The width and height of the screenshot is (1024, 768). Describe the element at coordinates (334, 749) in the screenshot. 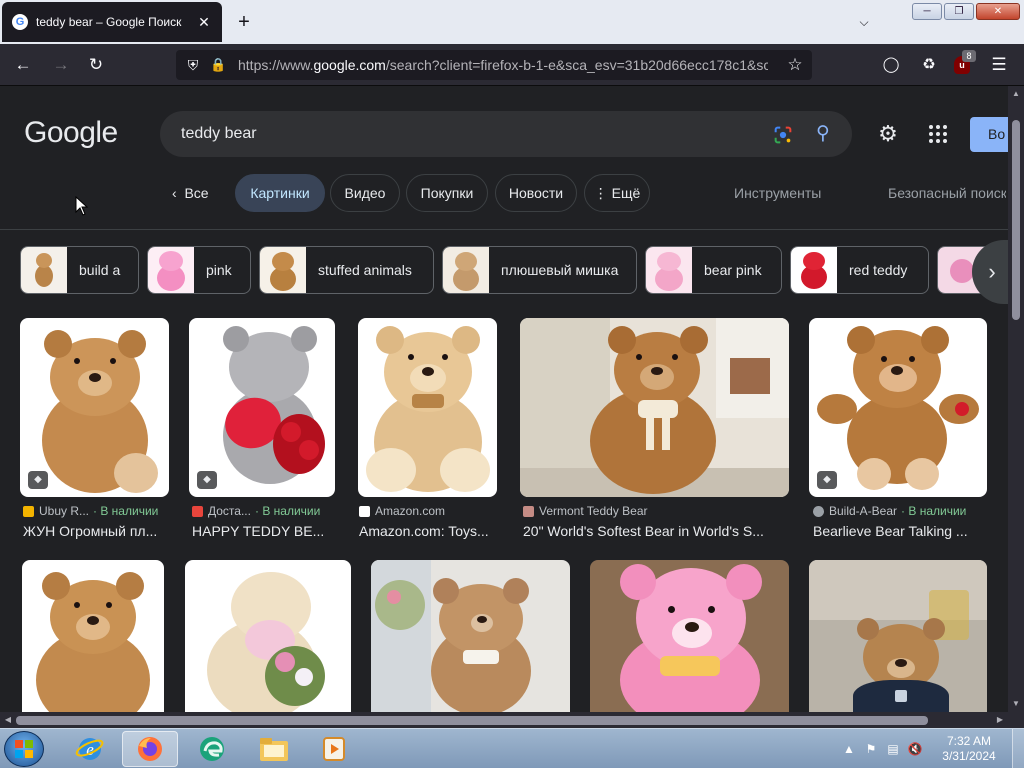

I see `media-player-taskbar-icon` at that location.